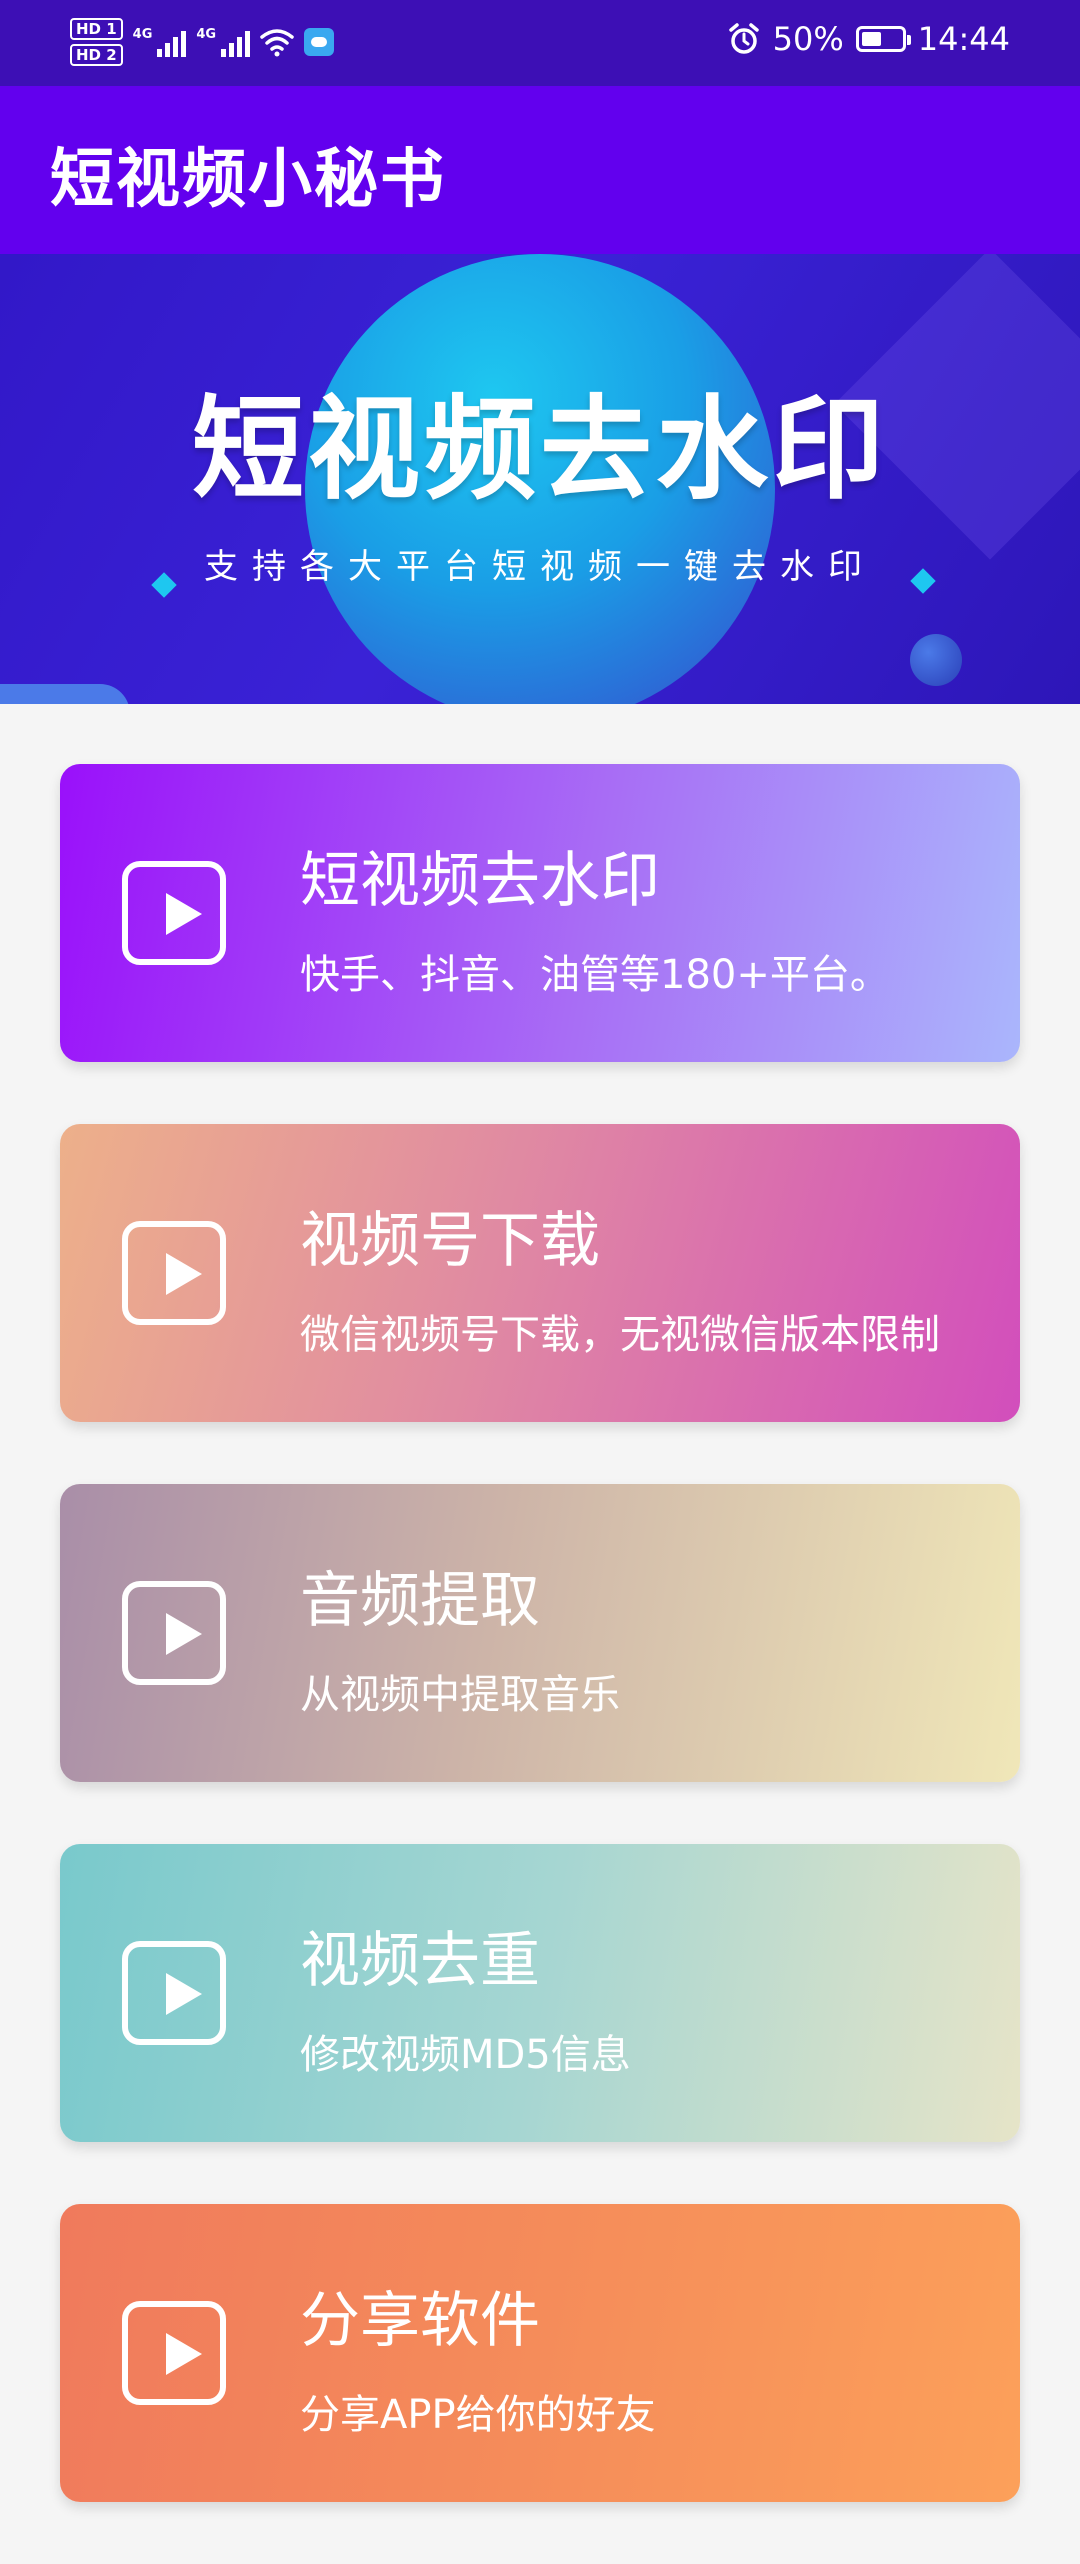 The image size is (1080, 2564). Describe the element at coordinates (540, 567) in the screenshot. I see `banner-subtitle: 支持各大平台短视频一键去水印` at that location.